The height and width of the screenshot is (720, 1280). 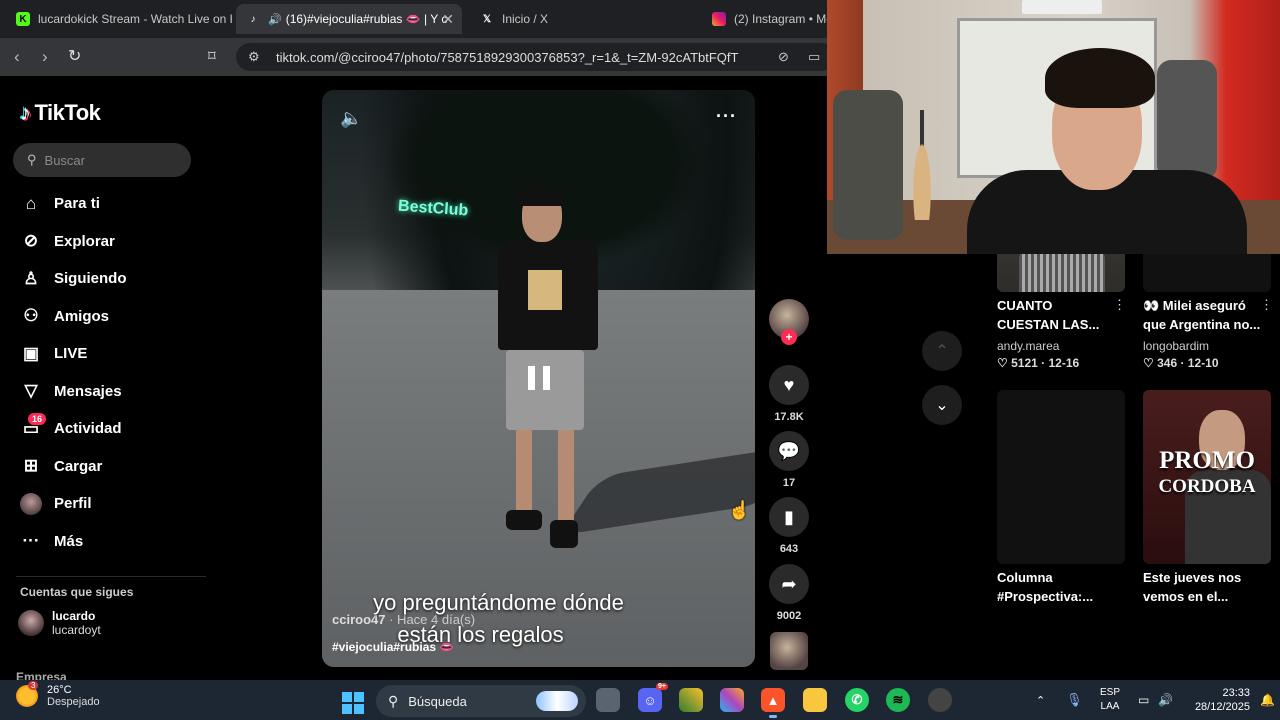 I want to click on tiktok-icon: ♪, so click(x=253, y=19).